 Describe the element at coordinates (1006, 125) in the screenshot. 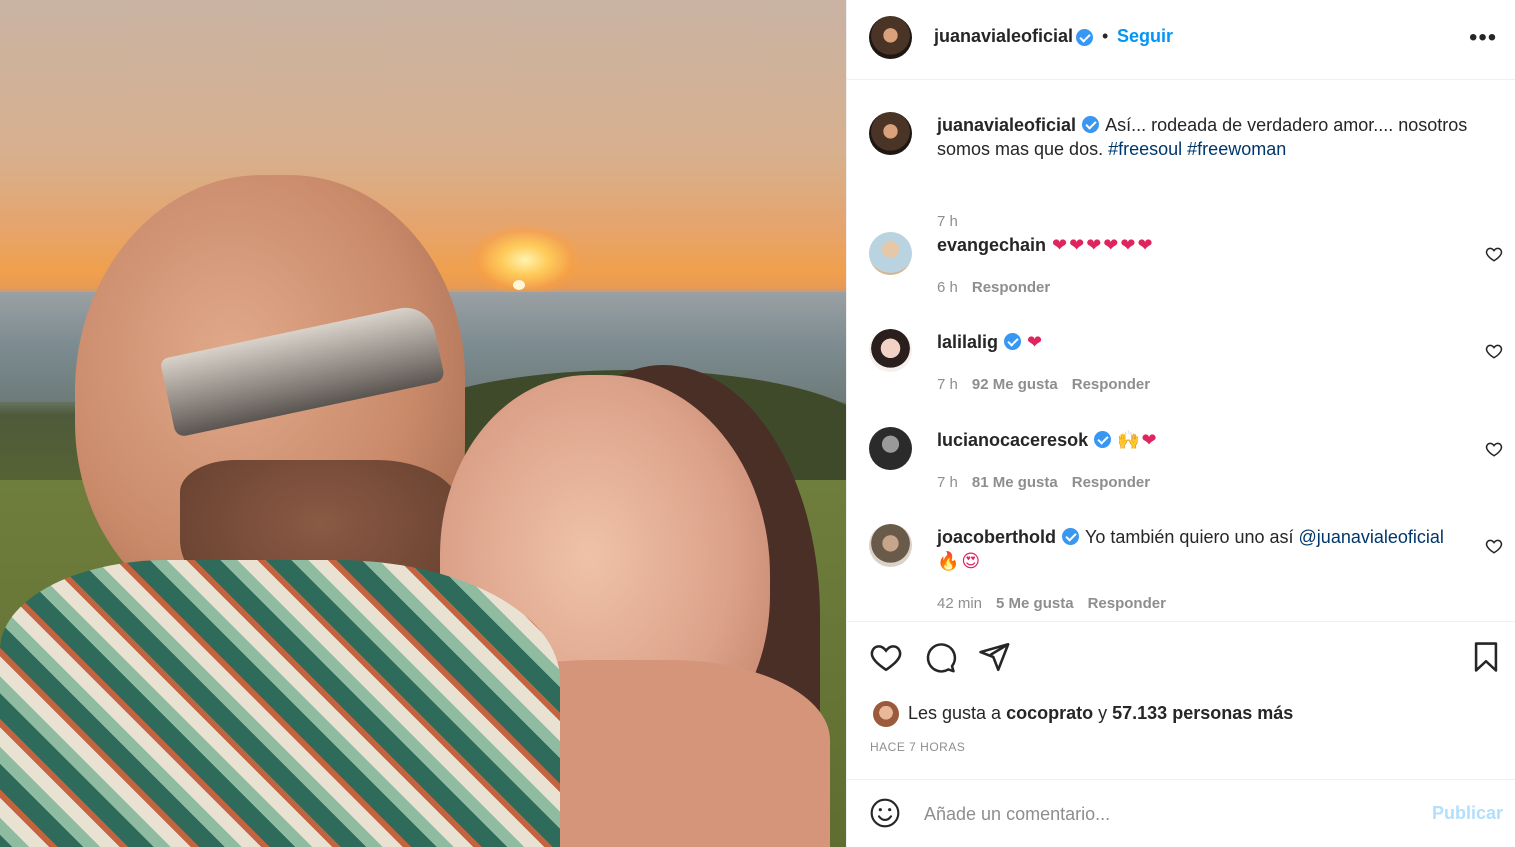

I see `caption-username: juanavialeoficial` at that location.